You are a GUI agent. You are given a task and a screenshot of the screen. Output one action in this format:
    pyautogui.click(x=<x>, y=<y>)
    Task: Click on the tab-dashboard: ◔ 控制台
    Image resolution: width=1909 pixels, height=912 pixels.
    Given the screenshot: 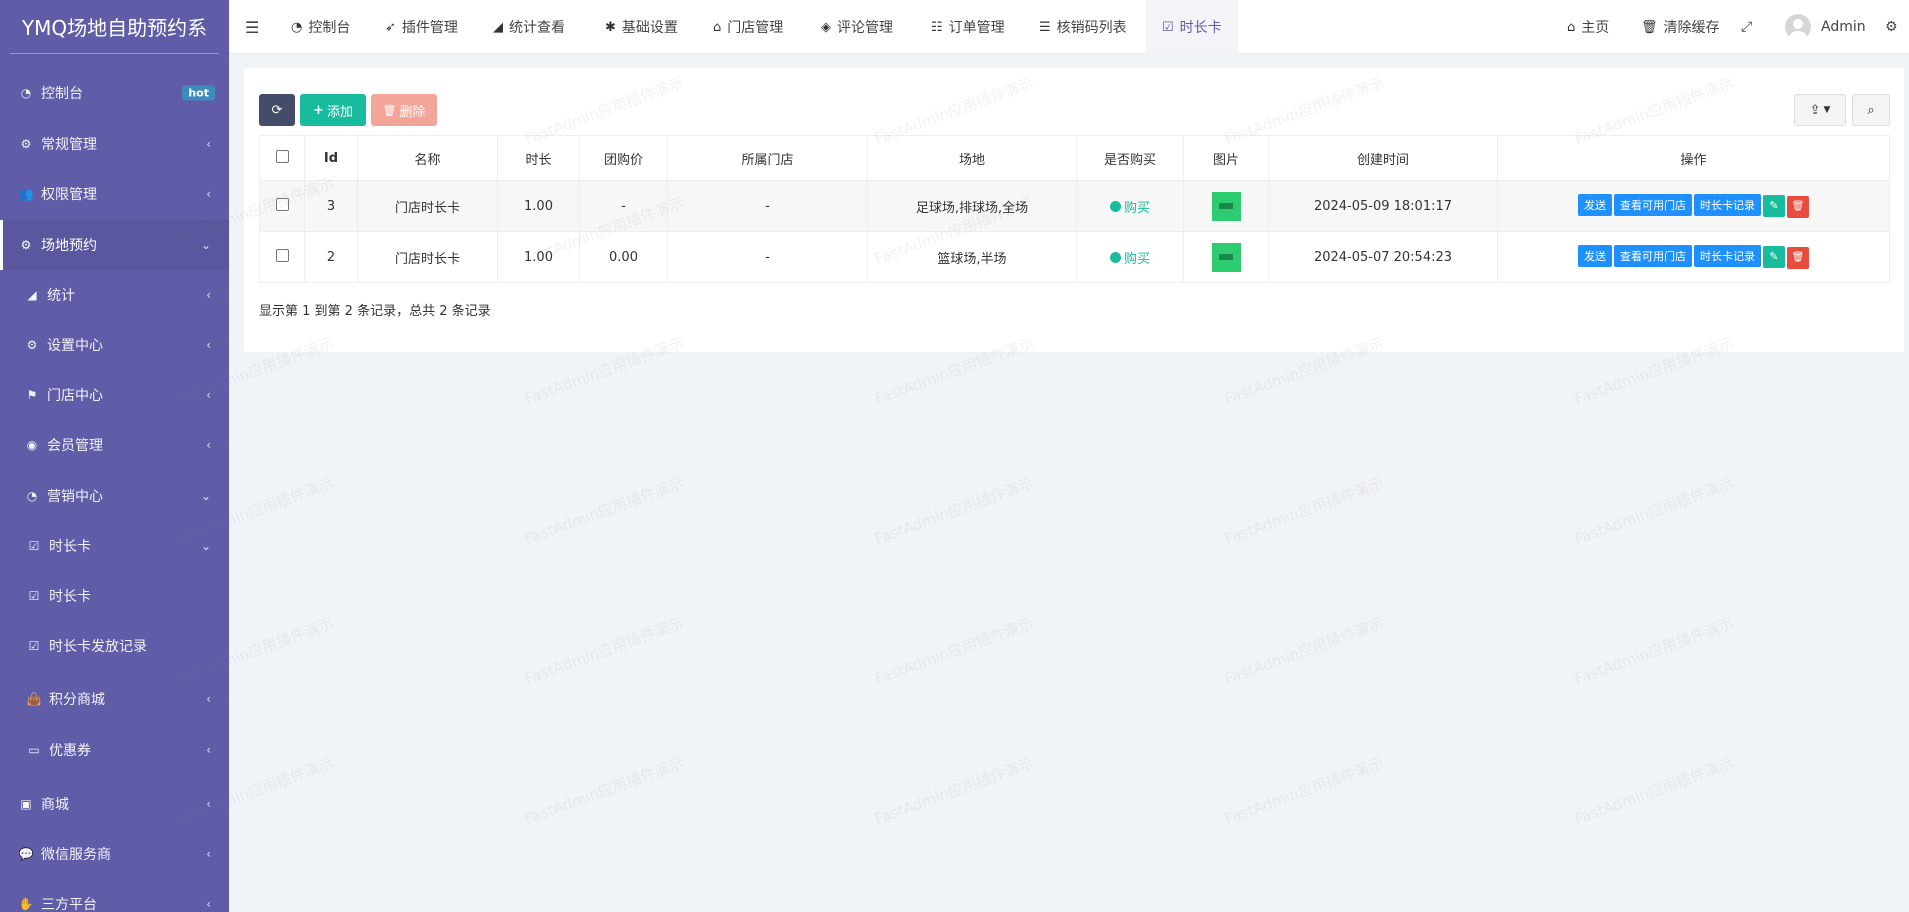 What is the action you would take?
    pyautogui.click(x=320, y=27)
    